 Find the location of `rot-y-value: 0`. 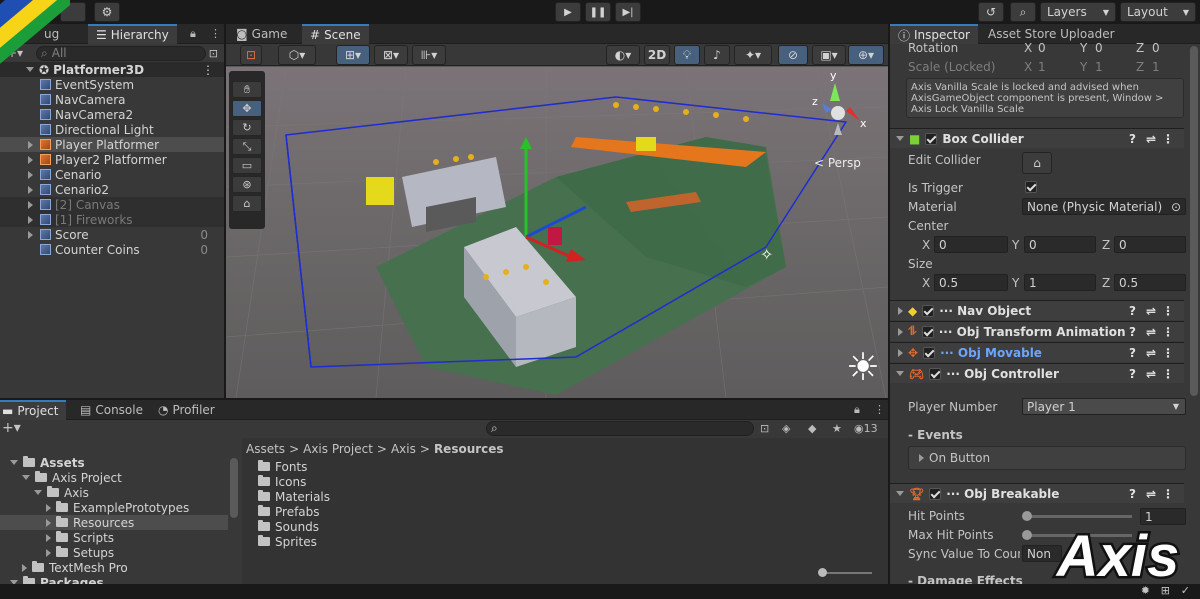

rot-y-value: 0 is located at coordinates (1099, 48).